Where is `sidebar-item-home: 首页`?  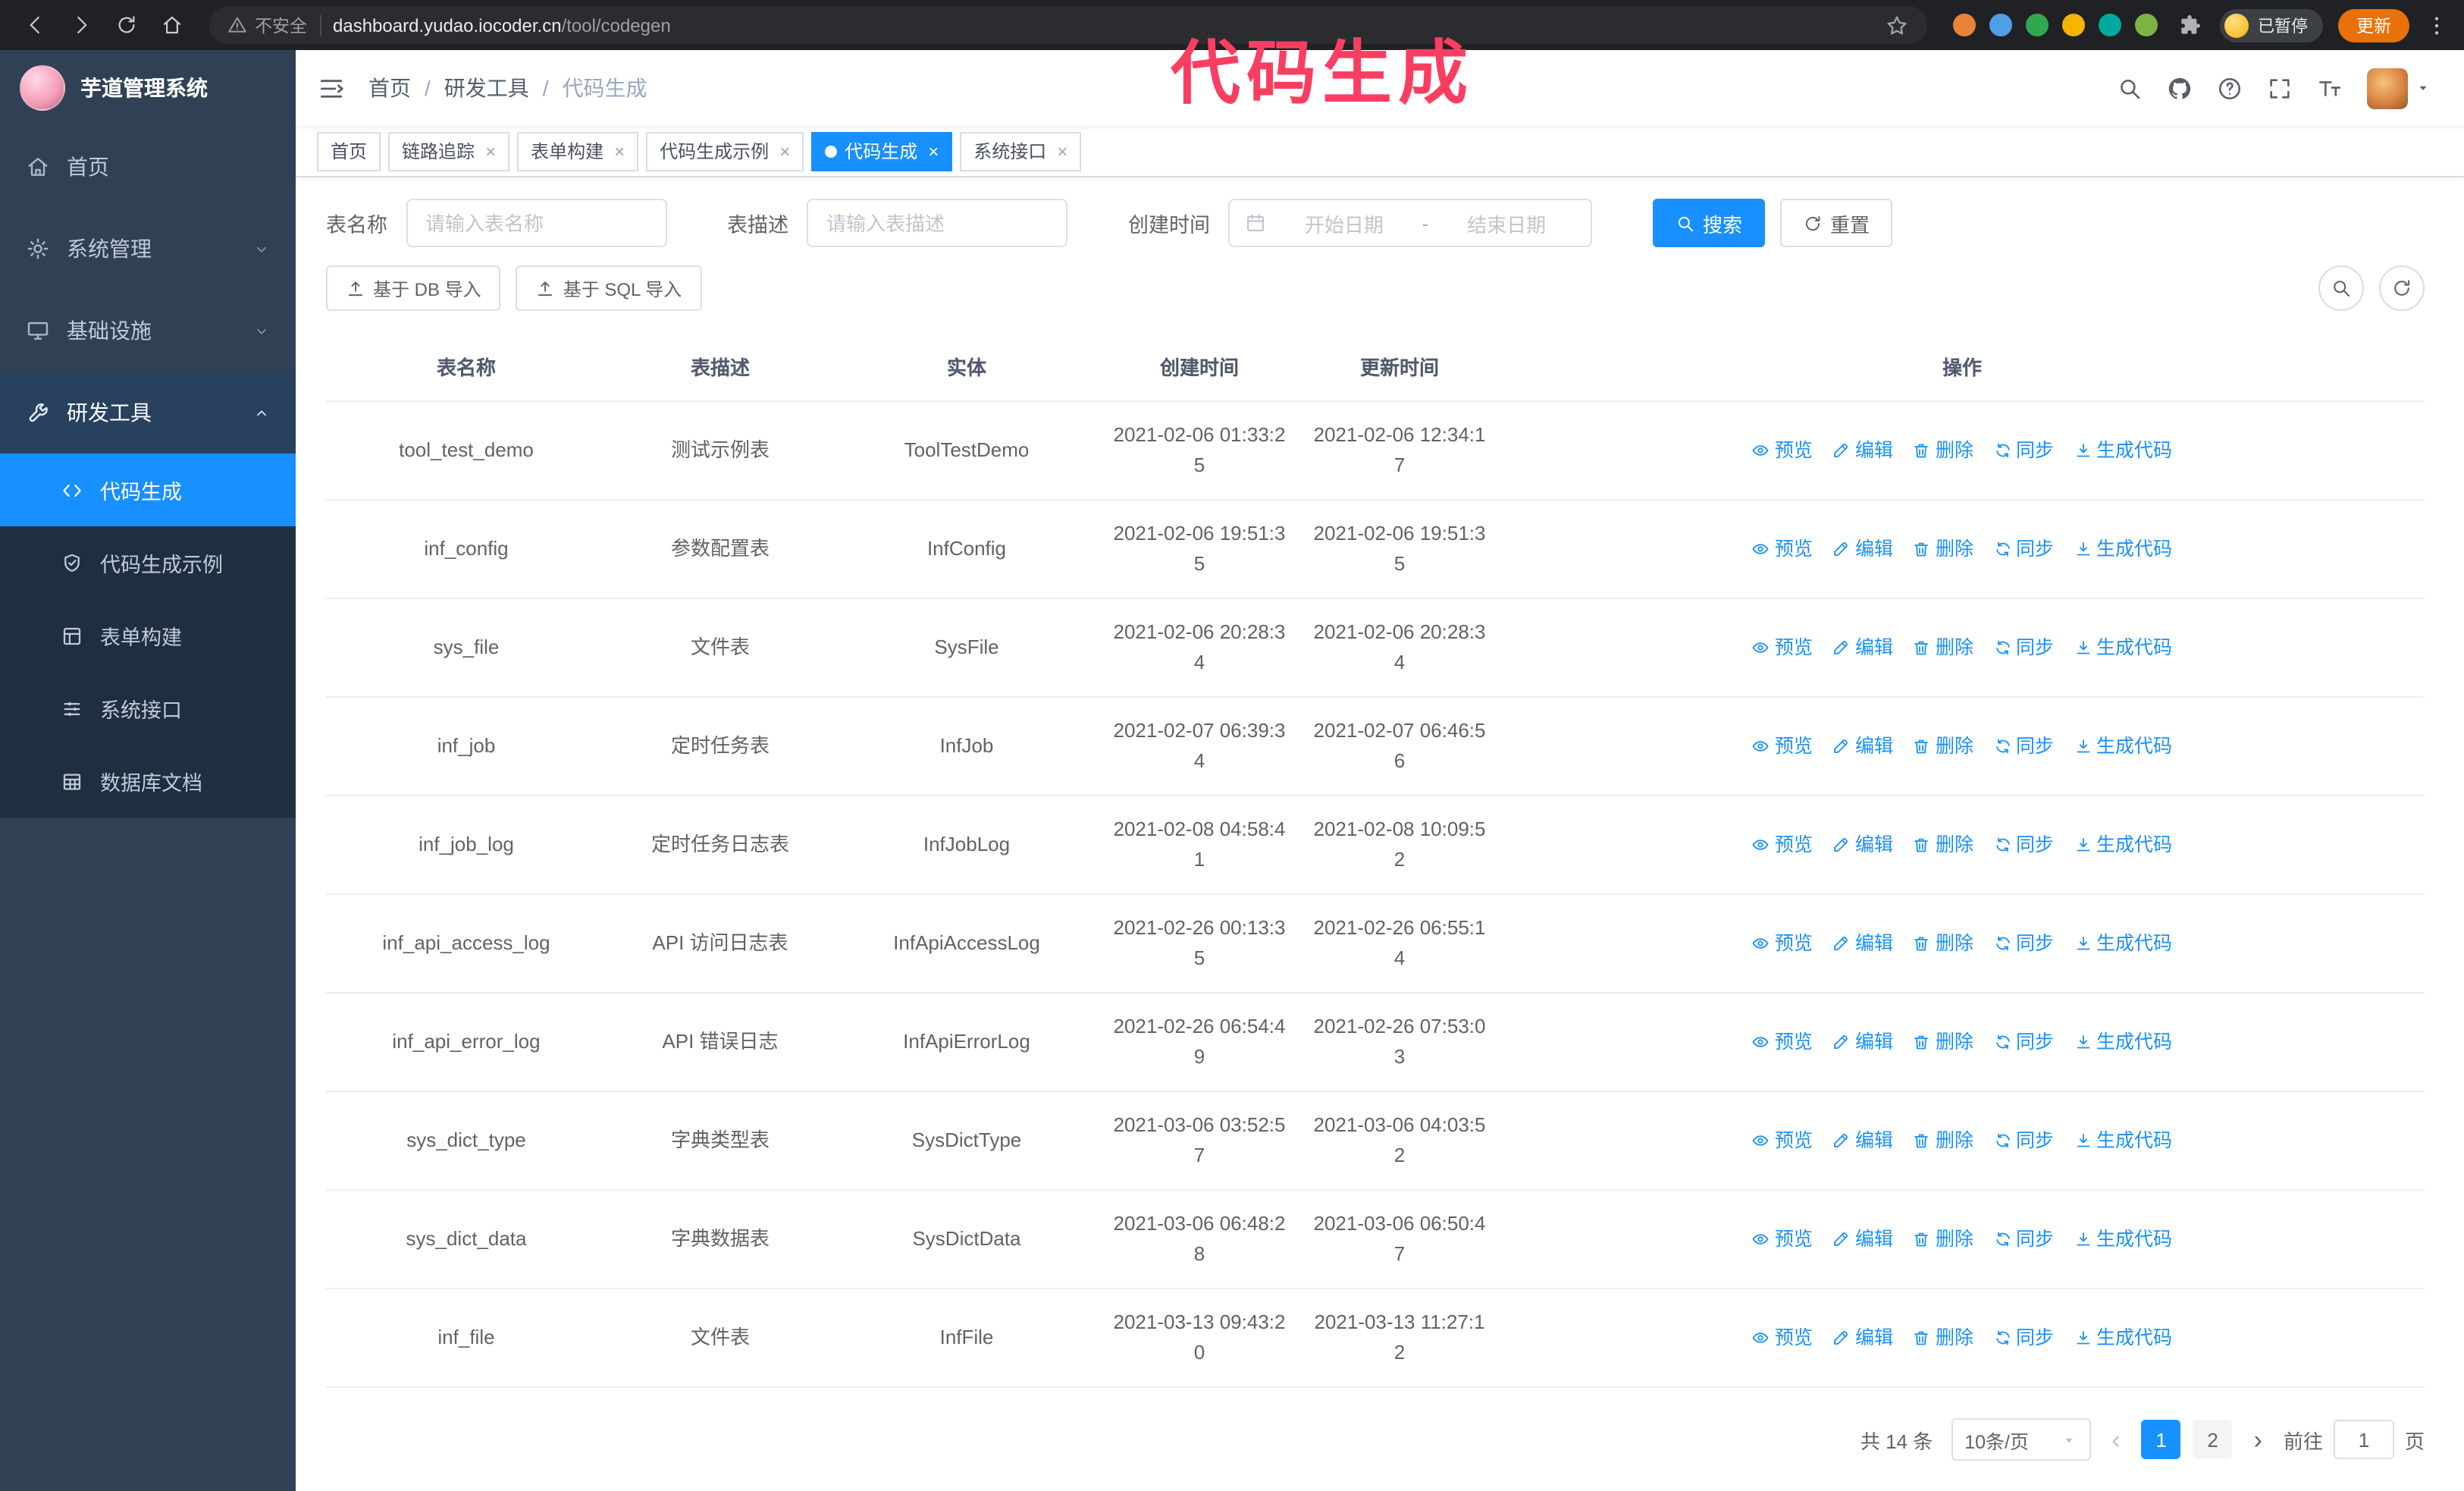
sidebar-item-home: 首页 is located at coordinates (148, 167).